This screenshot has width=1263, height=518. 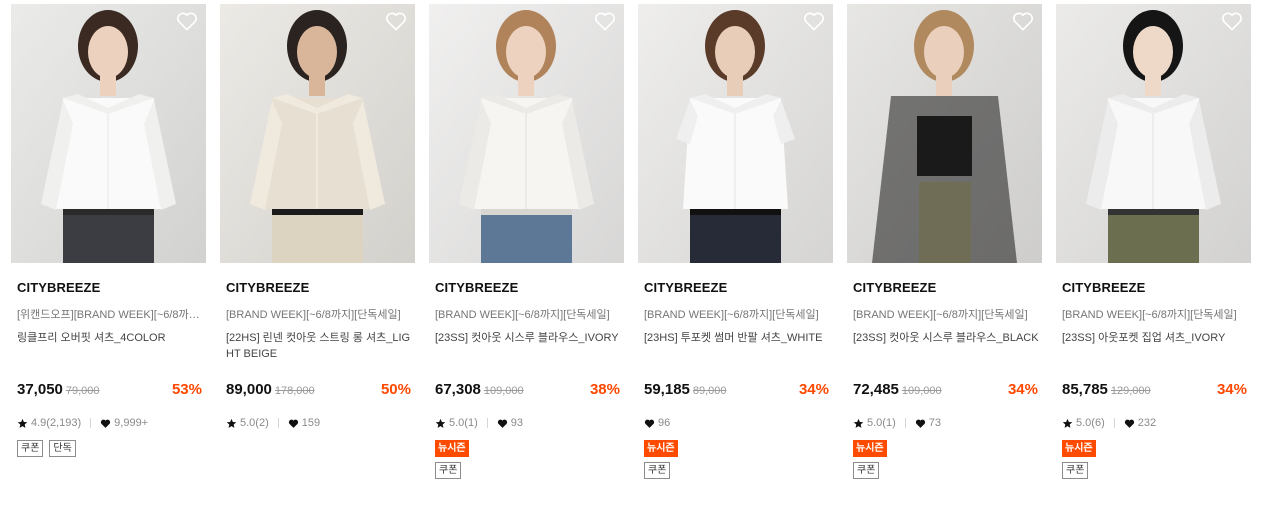 What do you see at coordinates (1147, 423) in the screenshot?
I see `likes-count: 232` at bounding box center [1147, 423].